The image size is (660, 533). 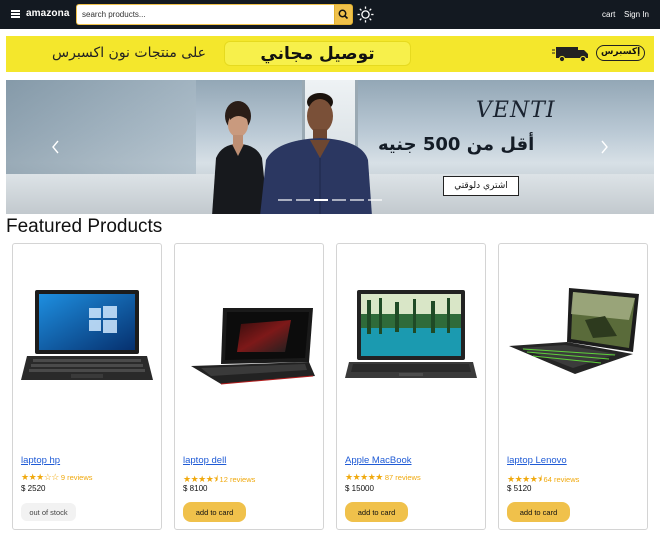 I want to click on rating-stars: ★★★☆☆, so click(x=40, y=477).